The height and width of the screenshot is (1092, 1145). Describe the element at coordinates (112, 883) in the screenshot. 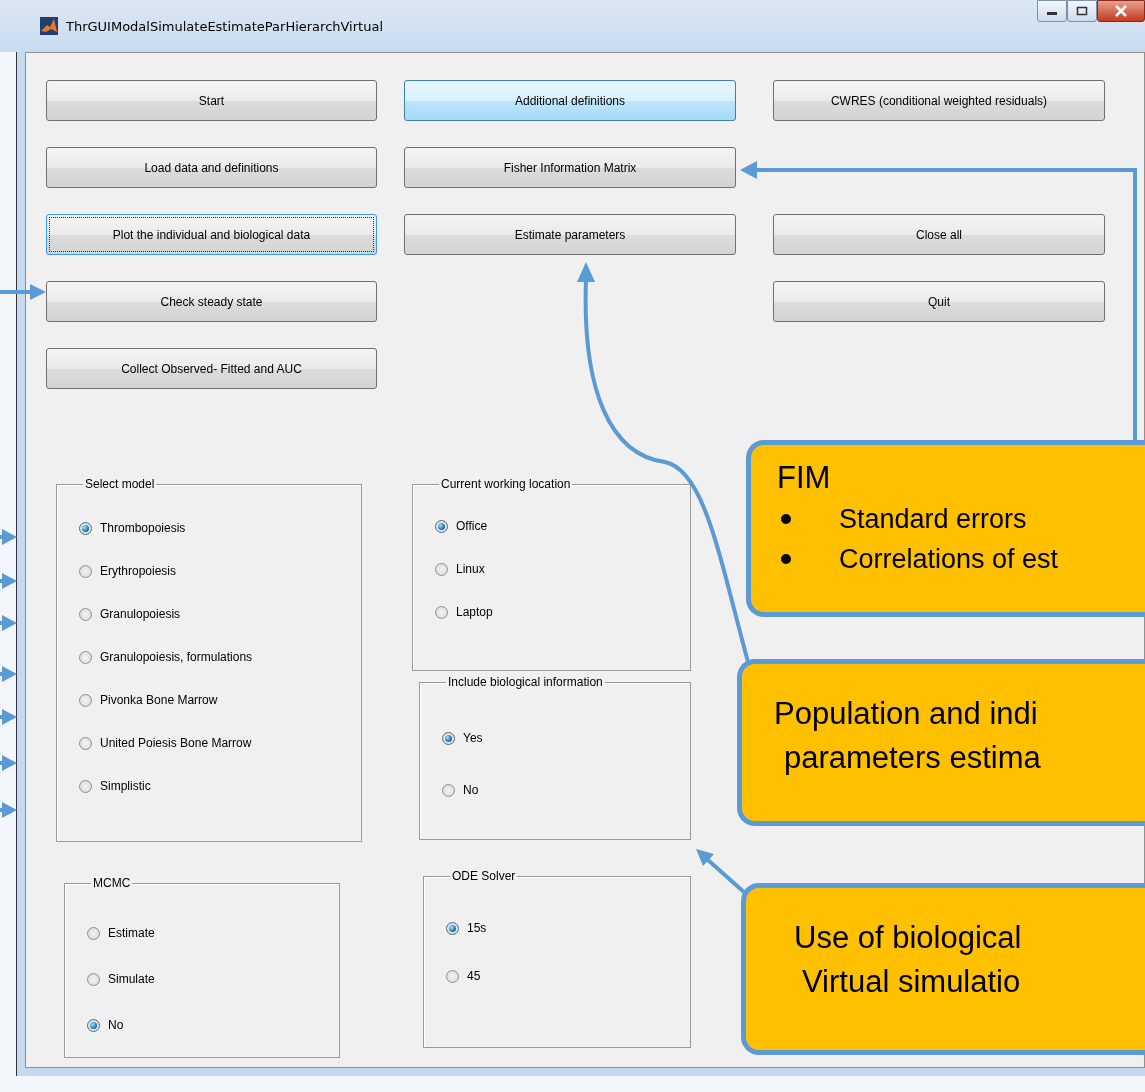

I see `panel-title: MCMC` at that location.